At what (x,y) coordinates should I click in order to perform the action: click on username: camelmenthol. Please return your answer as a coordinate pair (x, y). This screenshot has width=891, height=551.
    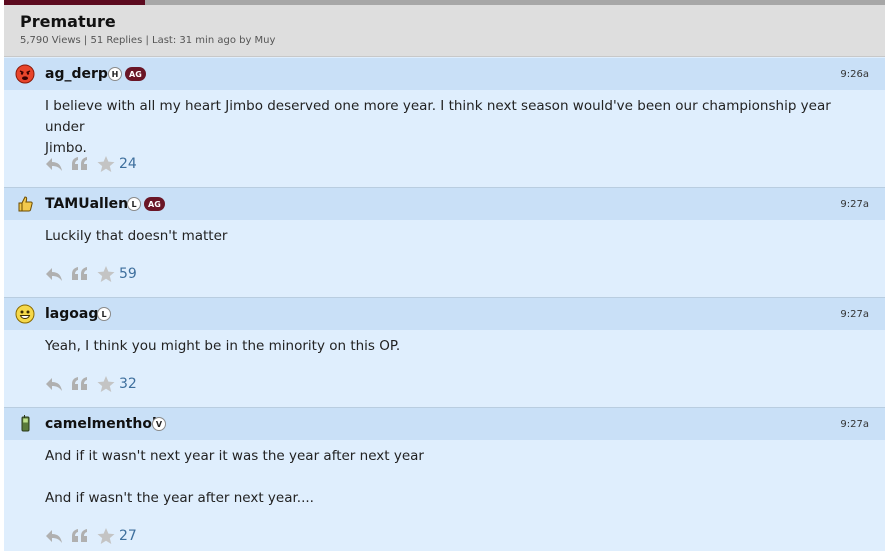
    Looking at the image, I should click on (101, 424).